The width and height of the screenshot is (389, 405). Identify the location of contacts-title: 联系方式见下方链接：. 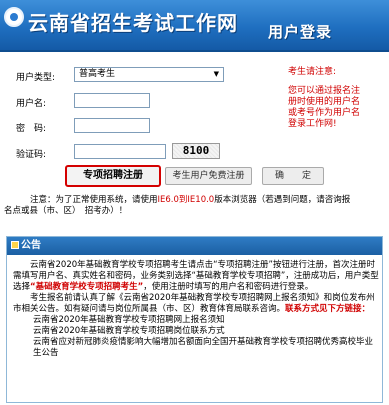
(328, 309).